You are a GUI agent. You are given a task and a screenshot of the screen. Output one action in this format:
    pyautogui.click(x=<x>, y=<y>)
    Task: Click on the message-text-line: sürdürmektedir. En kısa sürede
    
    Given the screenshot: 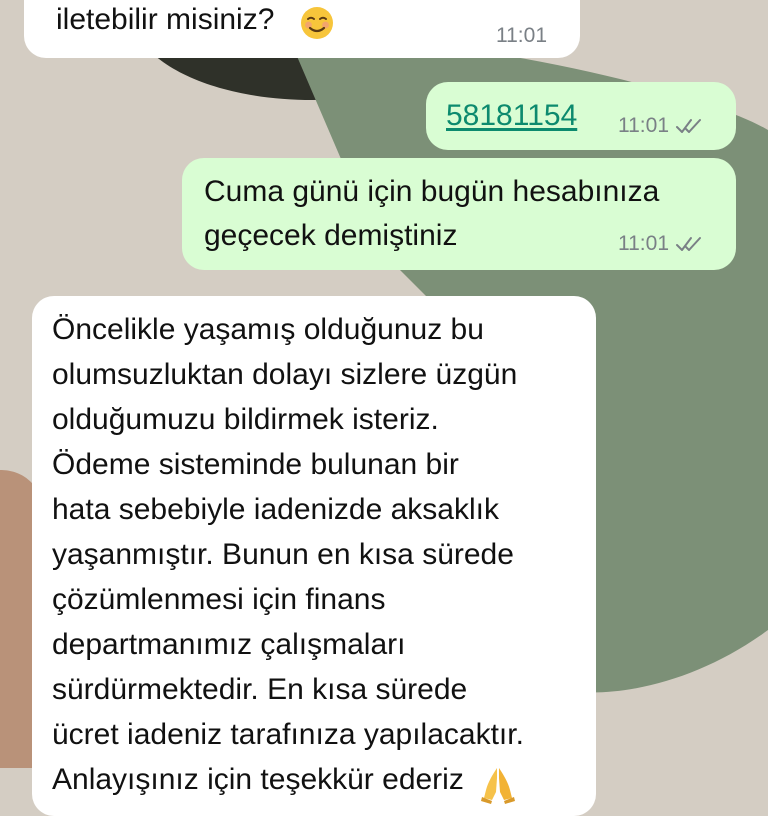 What is the action you would take?
    pyautogui.click(x=260, y=689)
    